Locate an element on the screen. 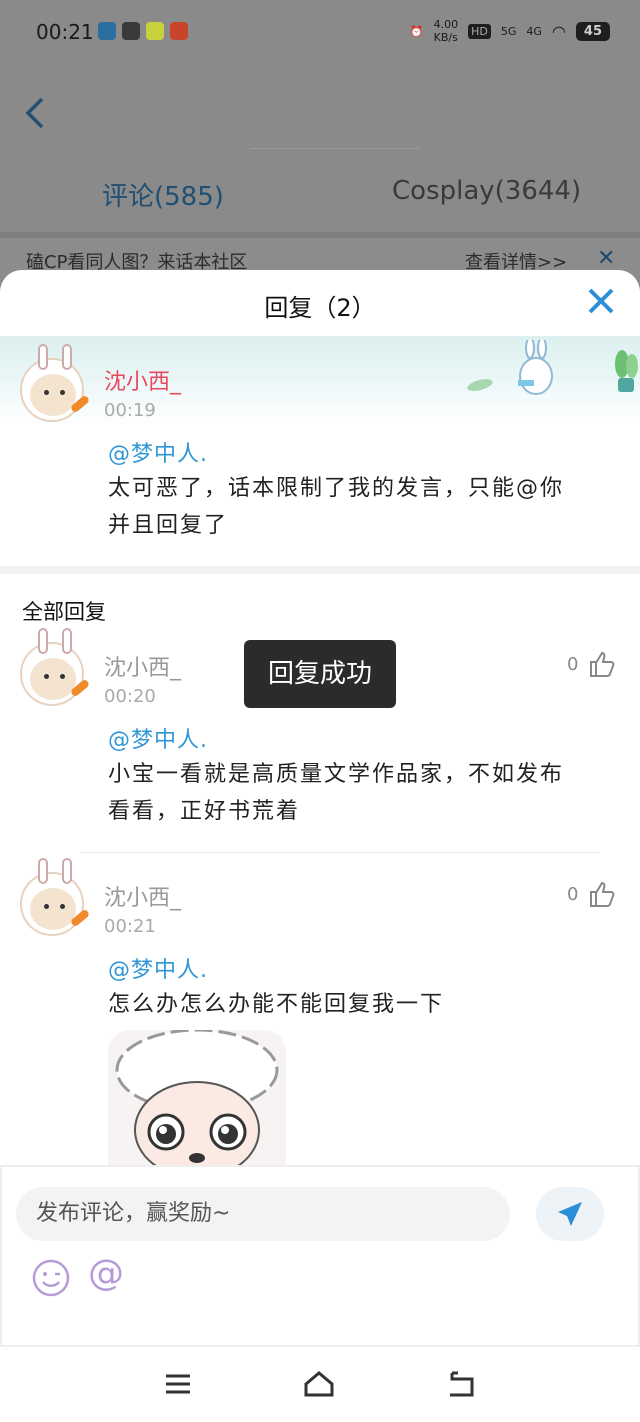  header-divider is located at coordinates (335, 148).